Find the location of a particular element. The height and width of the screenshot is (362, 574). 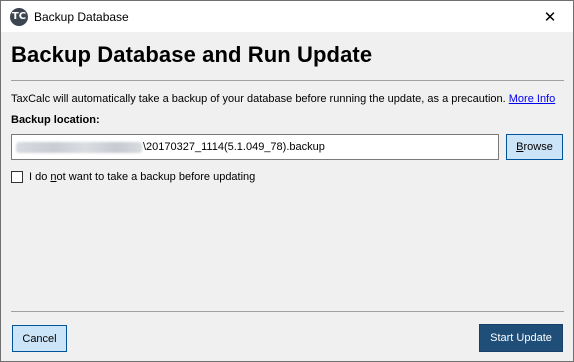

cancel-button: Cancel is located at coordinates (39, 338).